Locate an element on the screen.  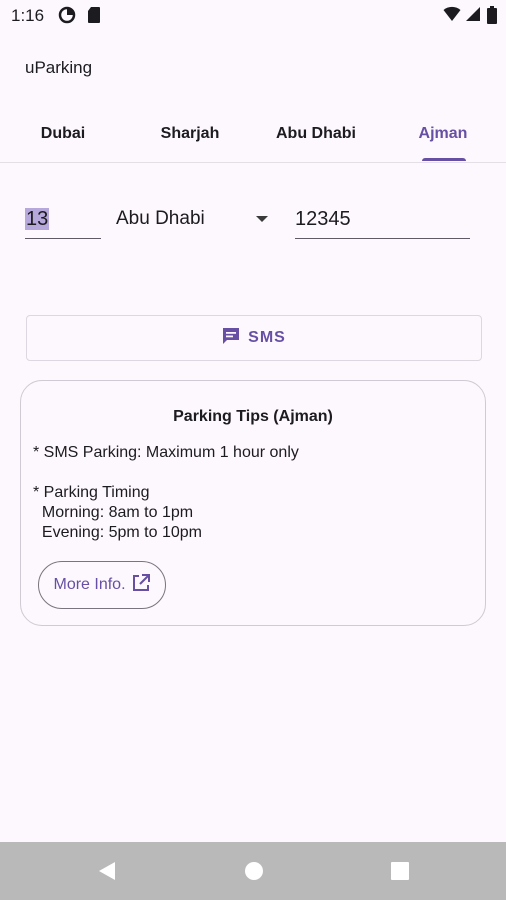
open-in-new-icon is located at coordinates (141, 585).